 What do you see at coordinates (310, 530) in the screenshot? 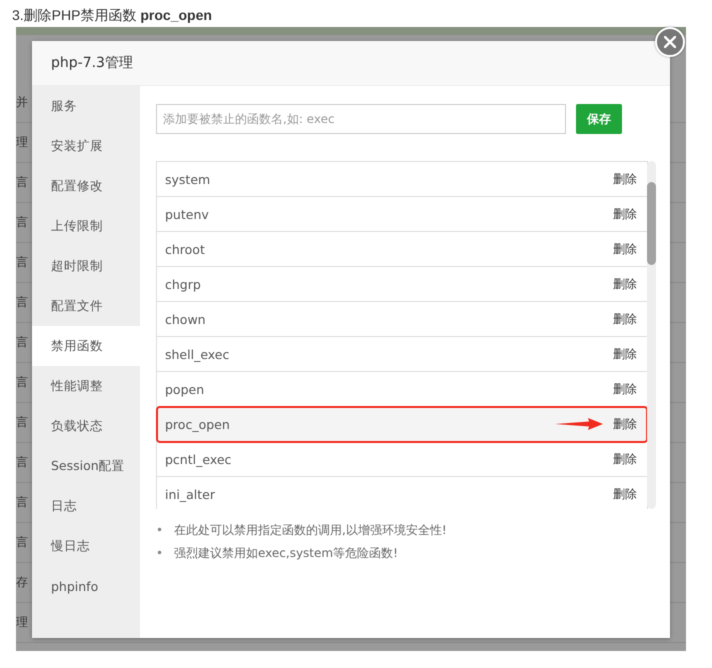
I see `note-text: 在此处可以禁用指定函数的调用,以增强环境安全性!` at bounding box center [310, 530].